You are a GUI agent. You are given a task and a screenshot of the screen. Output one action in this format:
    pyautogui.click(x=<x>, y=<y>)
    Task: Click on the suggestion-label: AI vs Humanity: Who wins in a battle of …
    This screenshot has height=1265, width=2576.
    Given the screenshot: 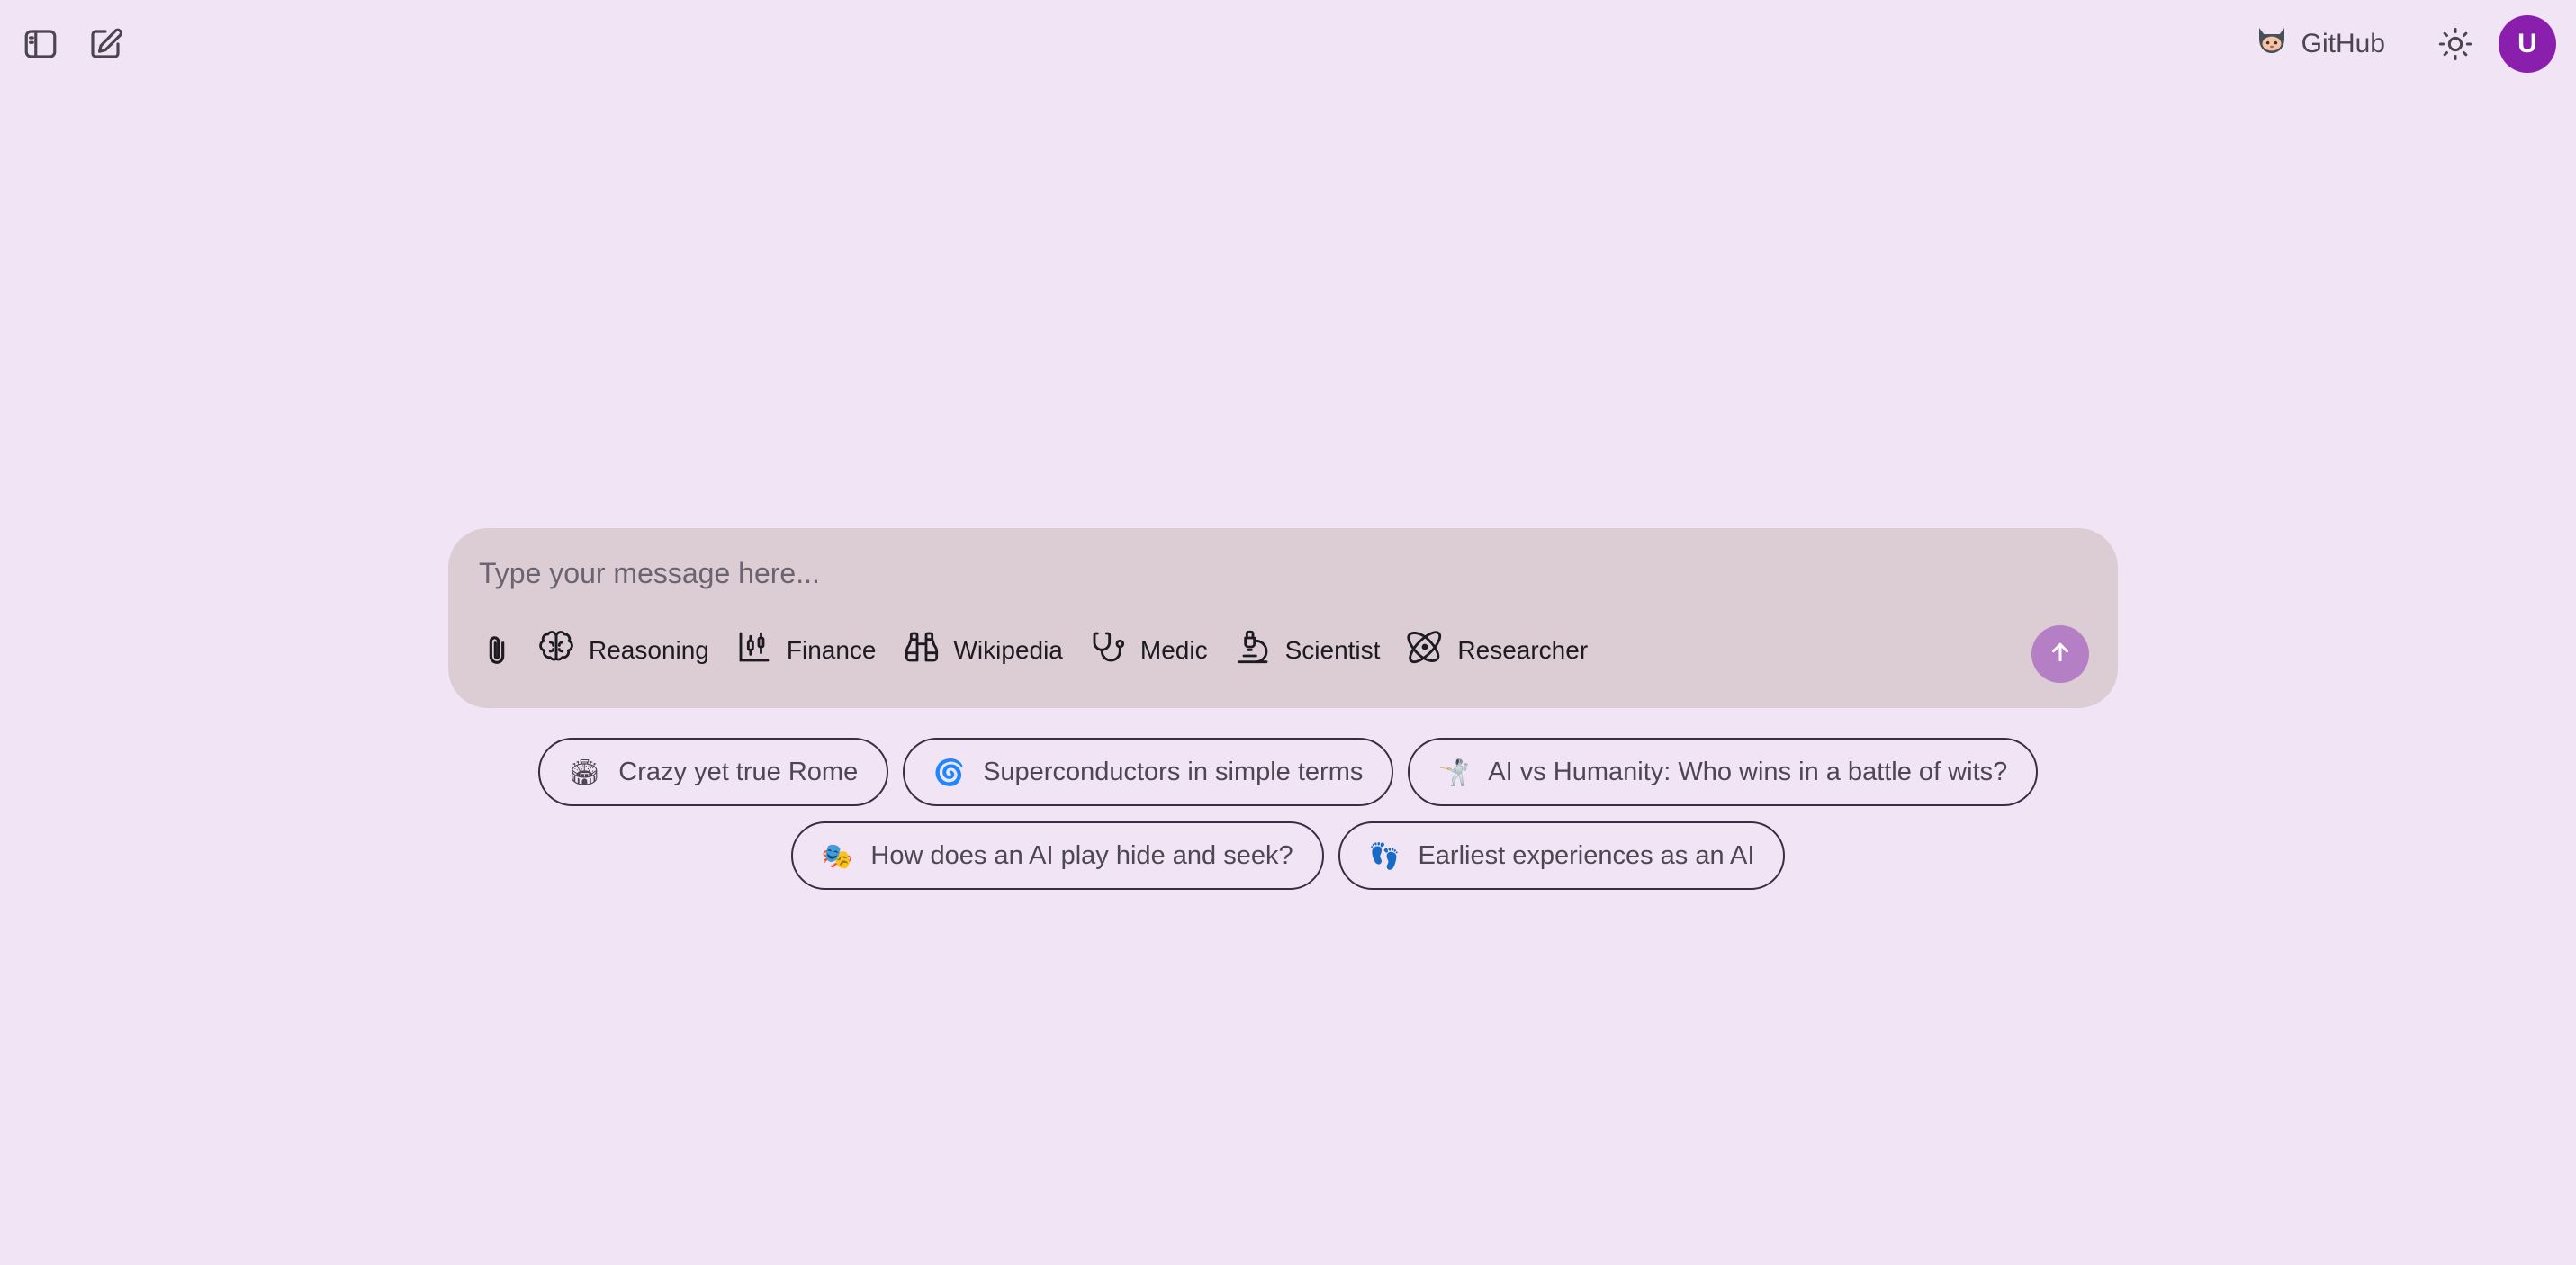 What is the action you would take?
    pyautogui.click(x=1748, y=771)
    